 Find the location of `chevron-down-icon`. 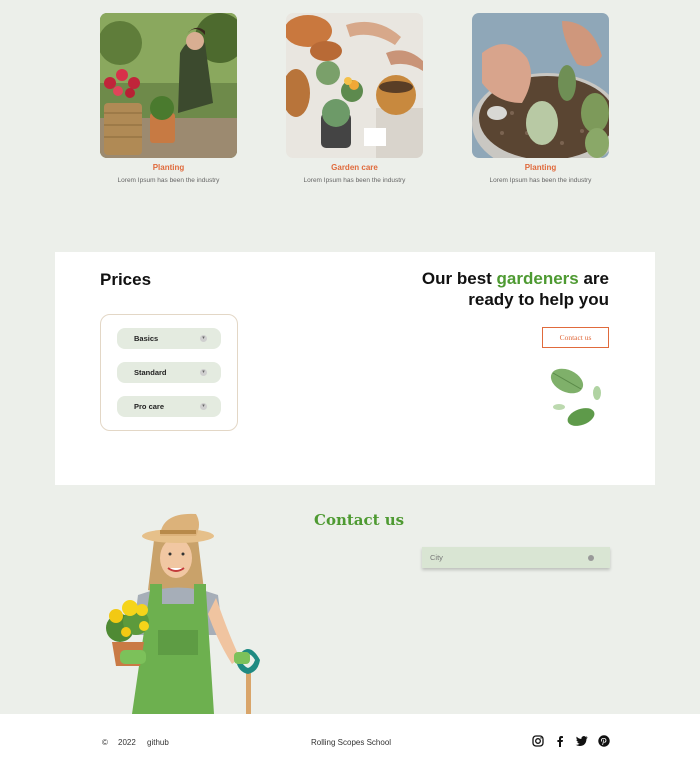

chevron-down-icon is located at coordinates (591, 557).